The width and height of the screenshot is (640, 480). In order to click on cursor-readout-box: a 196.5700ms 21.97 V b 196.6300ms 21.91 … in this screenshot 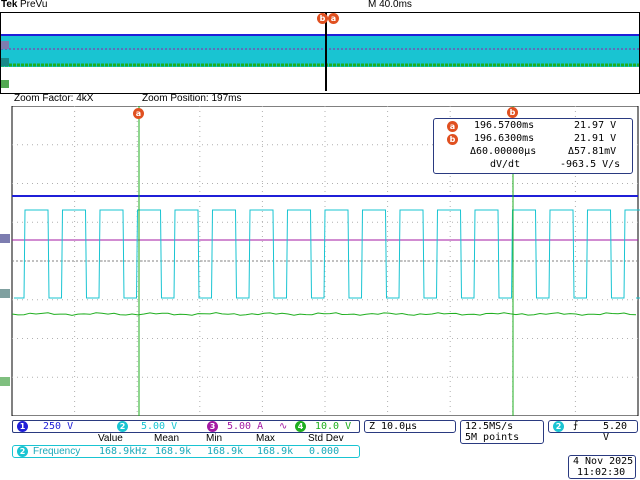, I will do `click(533, 146)`.